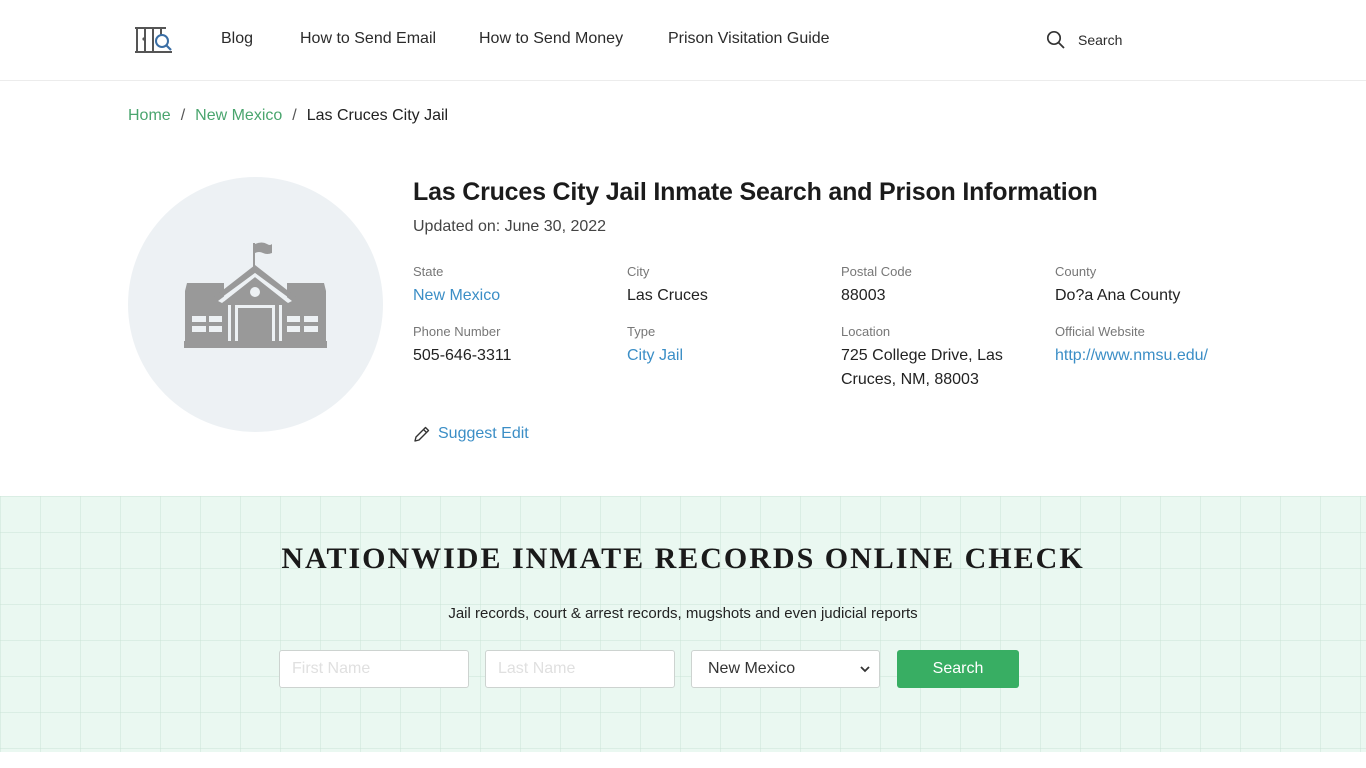 Image resolution: width=1366 pixels, height=768 pixels. I want to click on breadcrumb-new-mexico: New Mexico, so click(238, 116).